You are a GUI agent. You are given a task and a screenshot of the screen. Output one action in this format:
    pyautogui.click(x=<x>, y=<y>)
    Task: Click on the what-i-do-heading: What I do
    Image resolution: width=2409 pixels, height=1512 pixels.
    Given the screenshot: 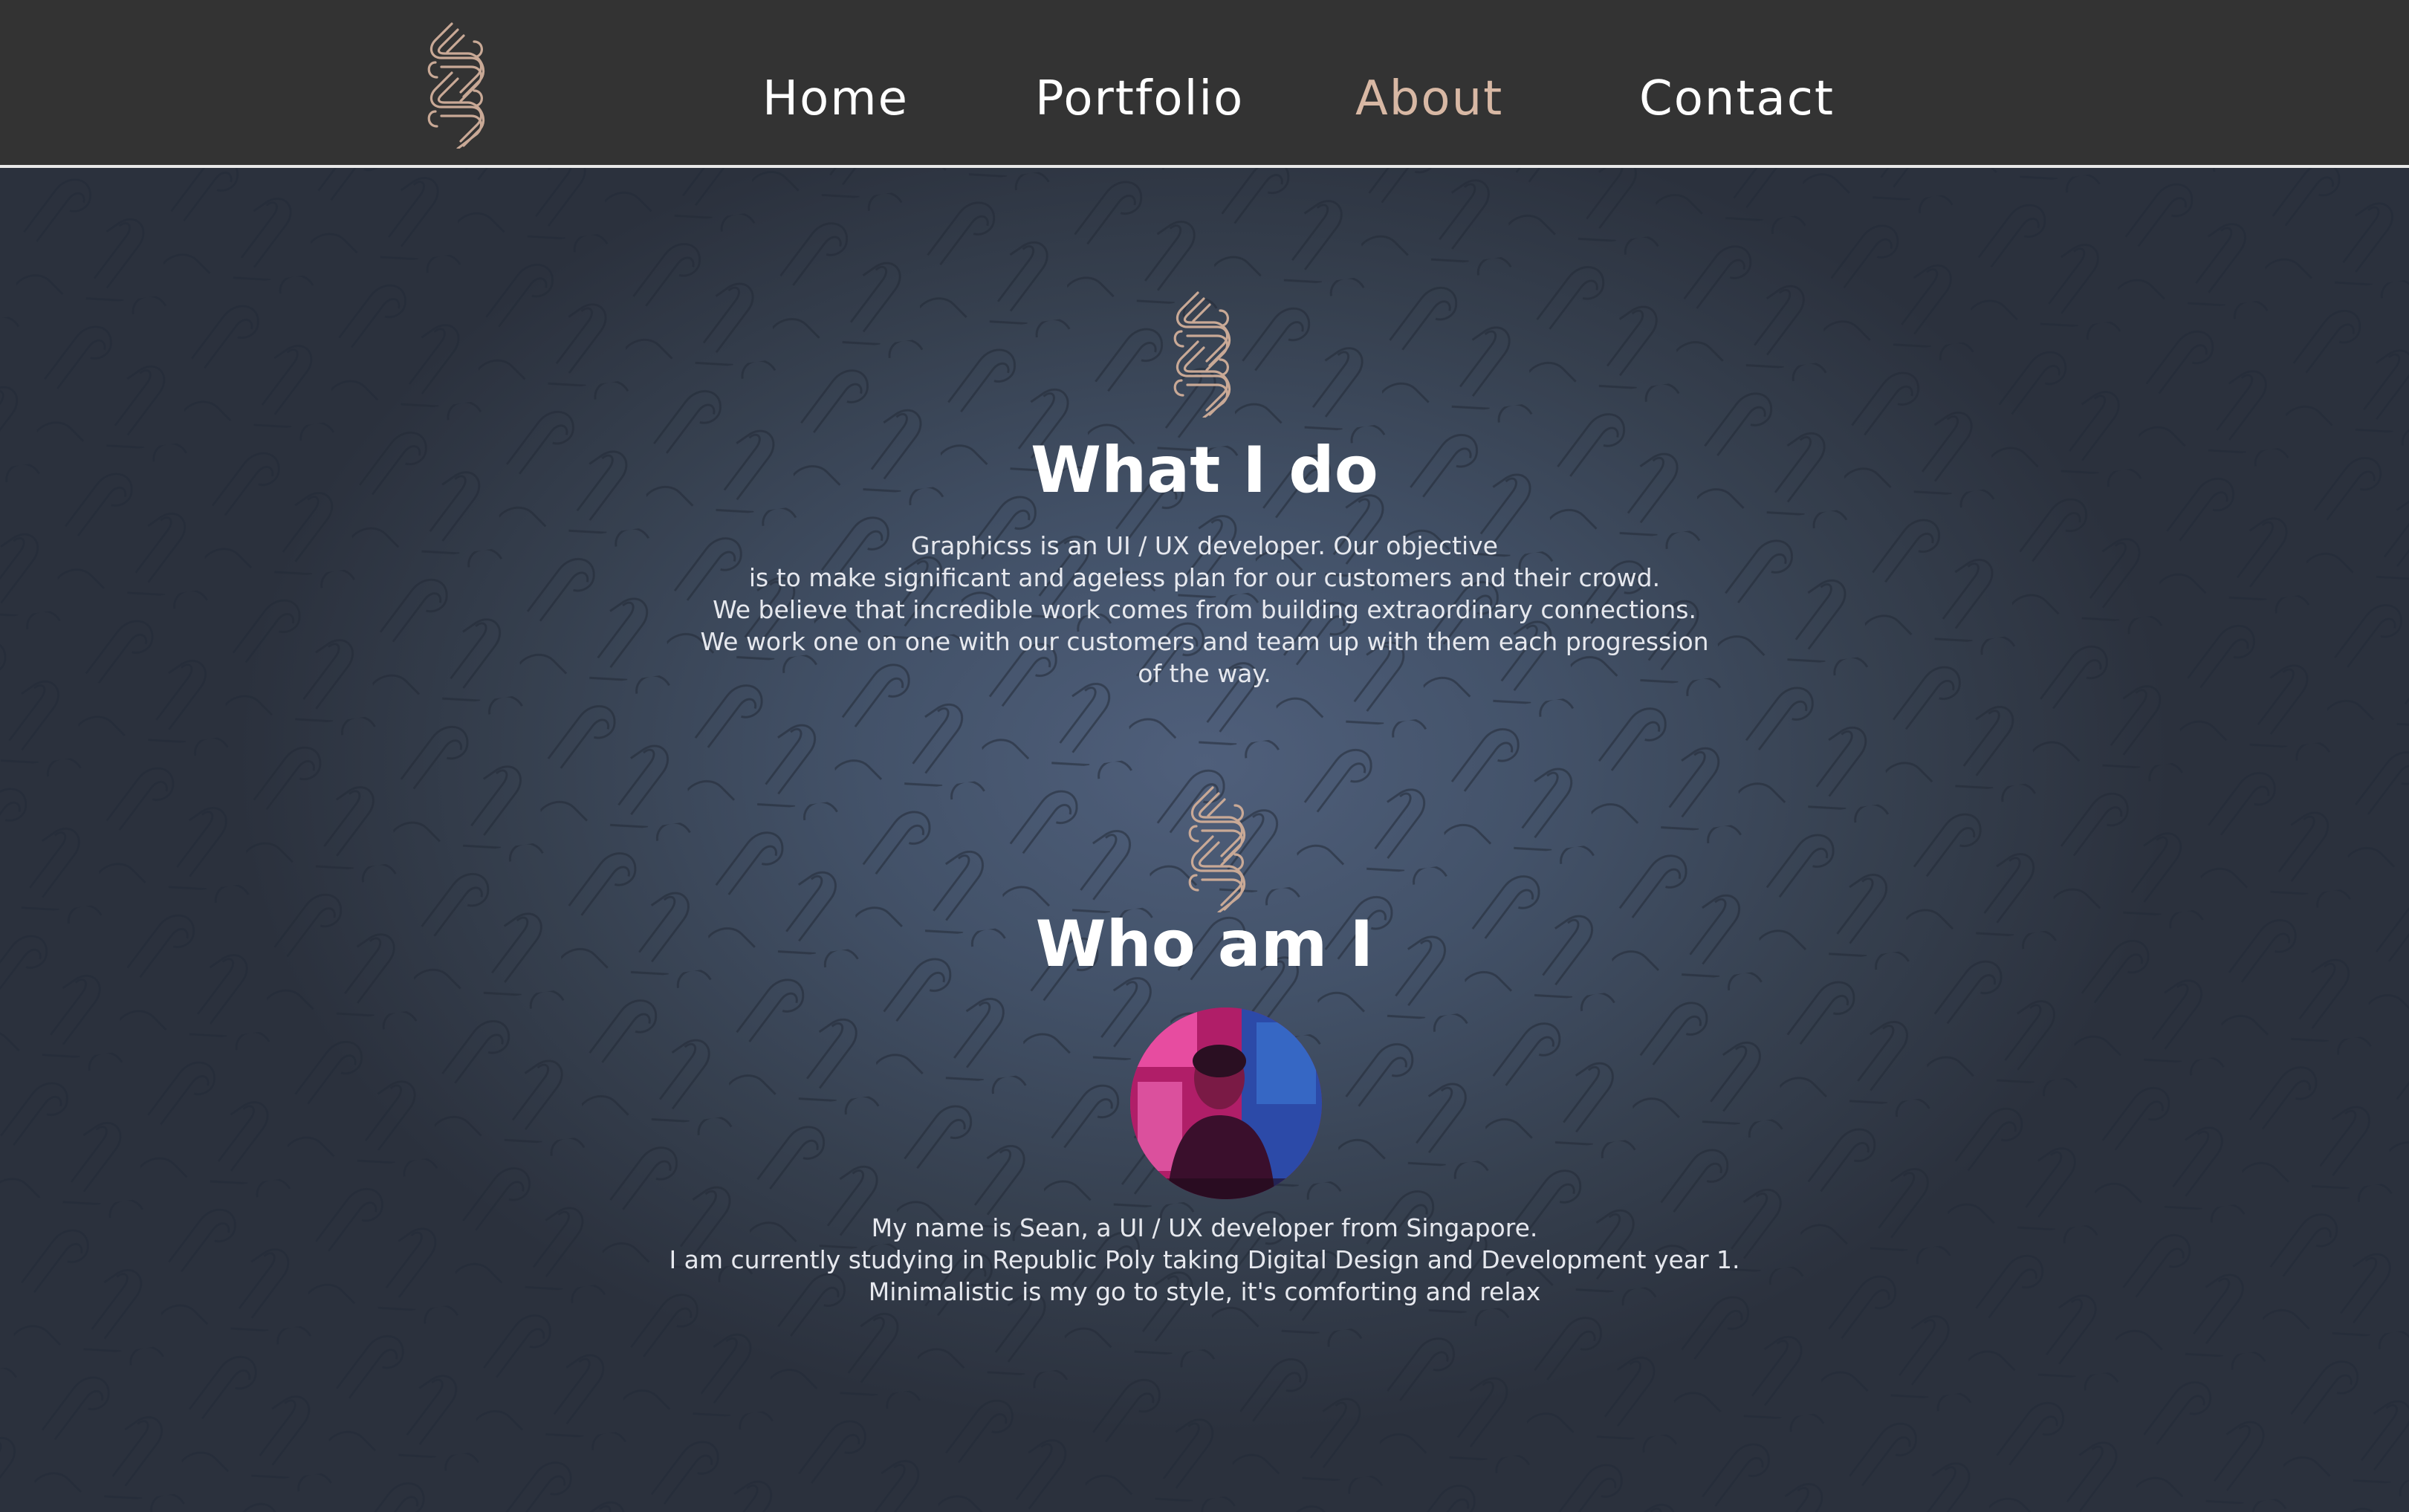 What is the action you would take?
    pyautogui.click(x=1204, y=470)
    